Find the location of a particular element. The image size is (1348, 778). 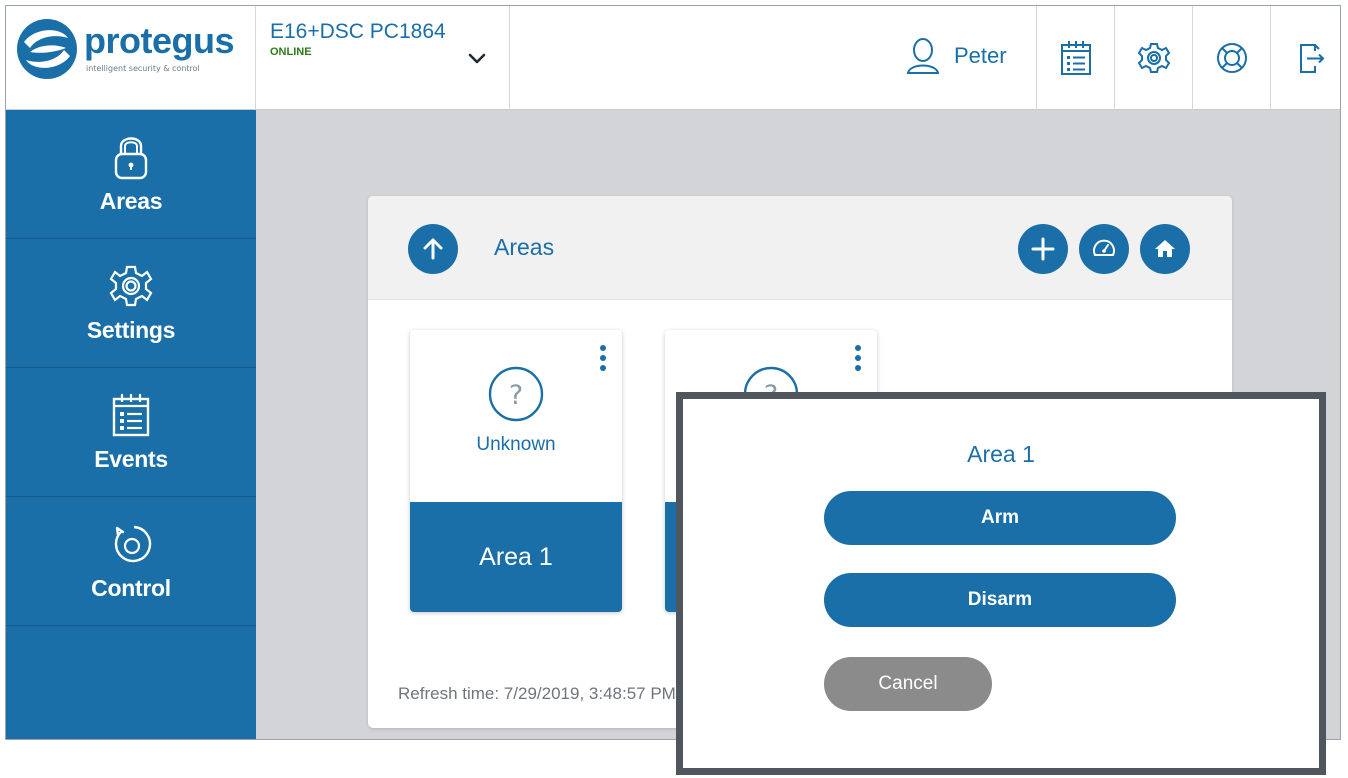

unknown-status-icon: ? is located at coordinates (516, 394).